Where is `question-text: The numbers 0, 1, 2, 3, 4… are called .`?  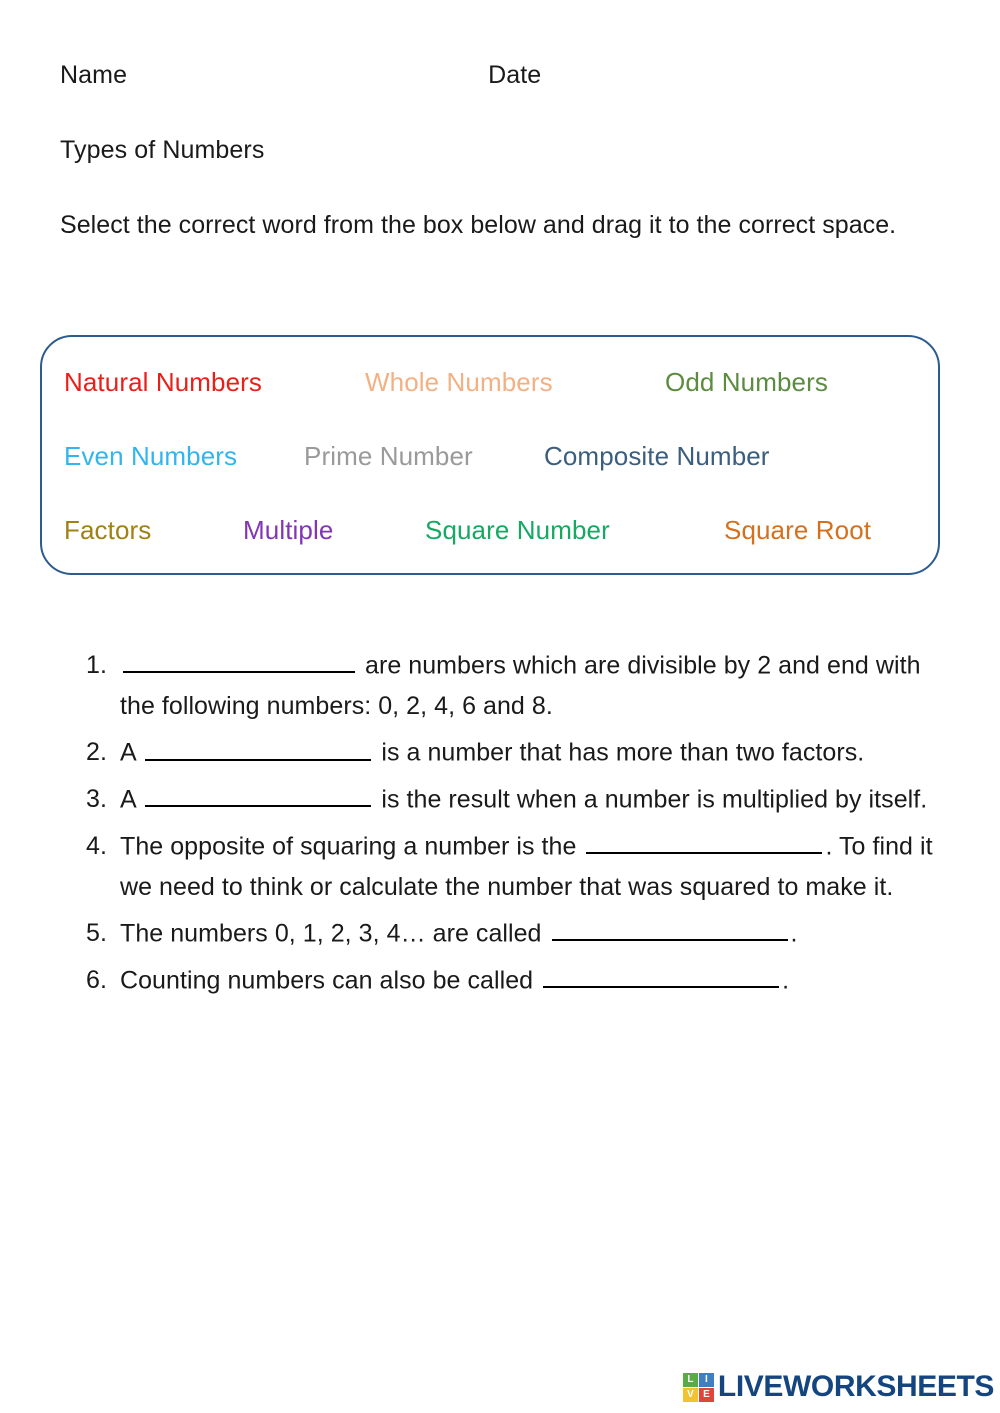
question-text: The numbers 0, 1, 2, 3, 4… are called . is located at coordinates (533, 933).